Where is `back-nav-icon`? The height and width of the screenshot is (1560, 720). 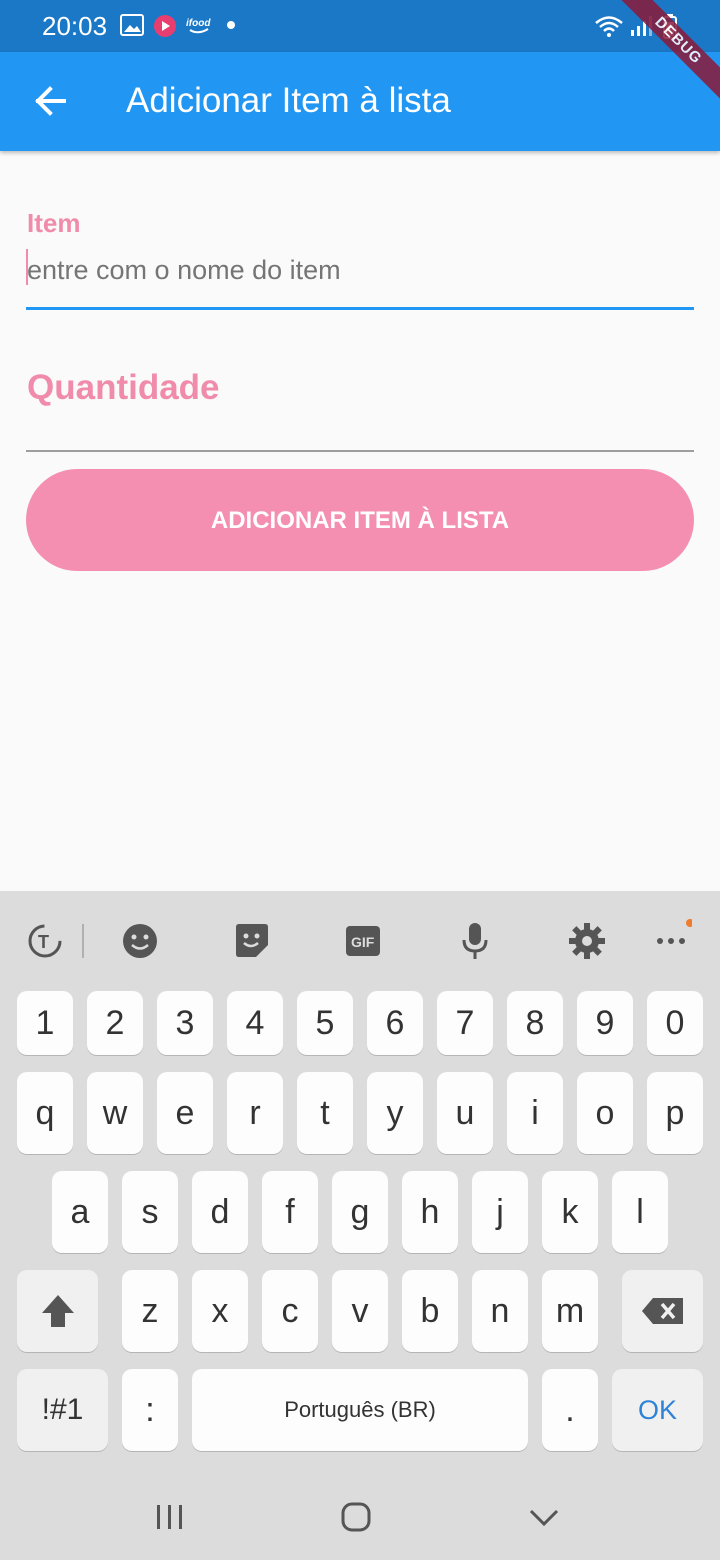 back-nav-icon is located at coordinates (544, 1517).